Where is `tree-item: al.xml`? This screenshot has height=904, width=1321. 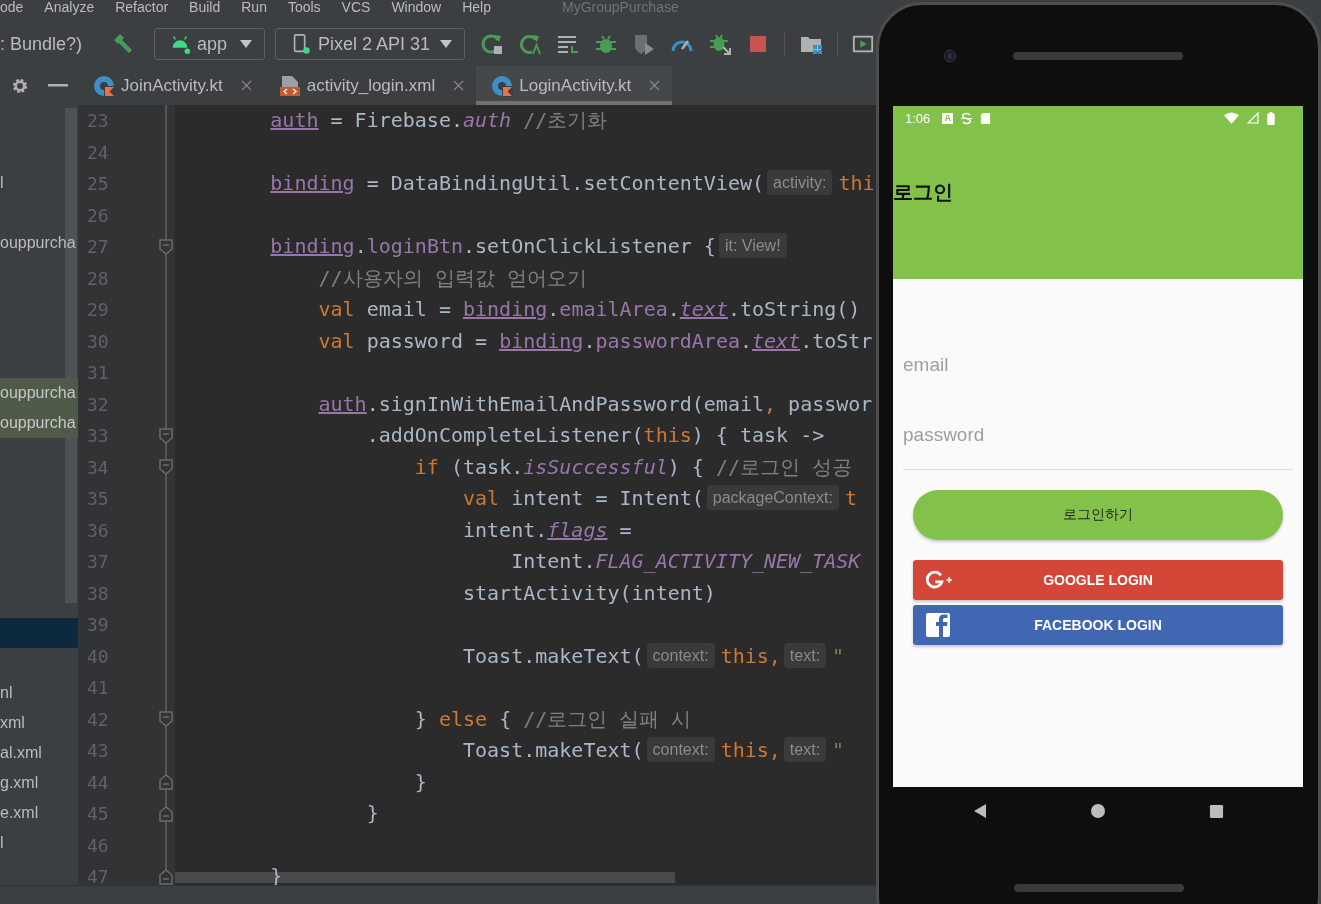
tree-item: al.xml is located at coordinates (39, 753).